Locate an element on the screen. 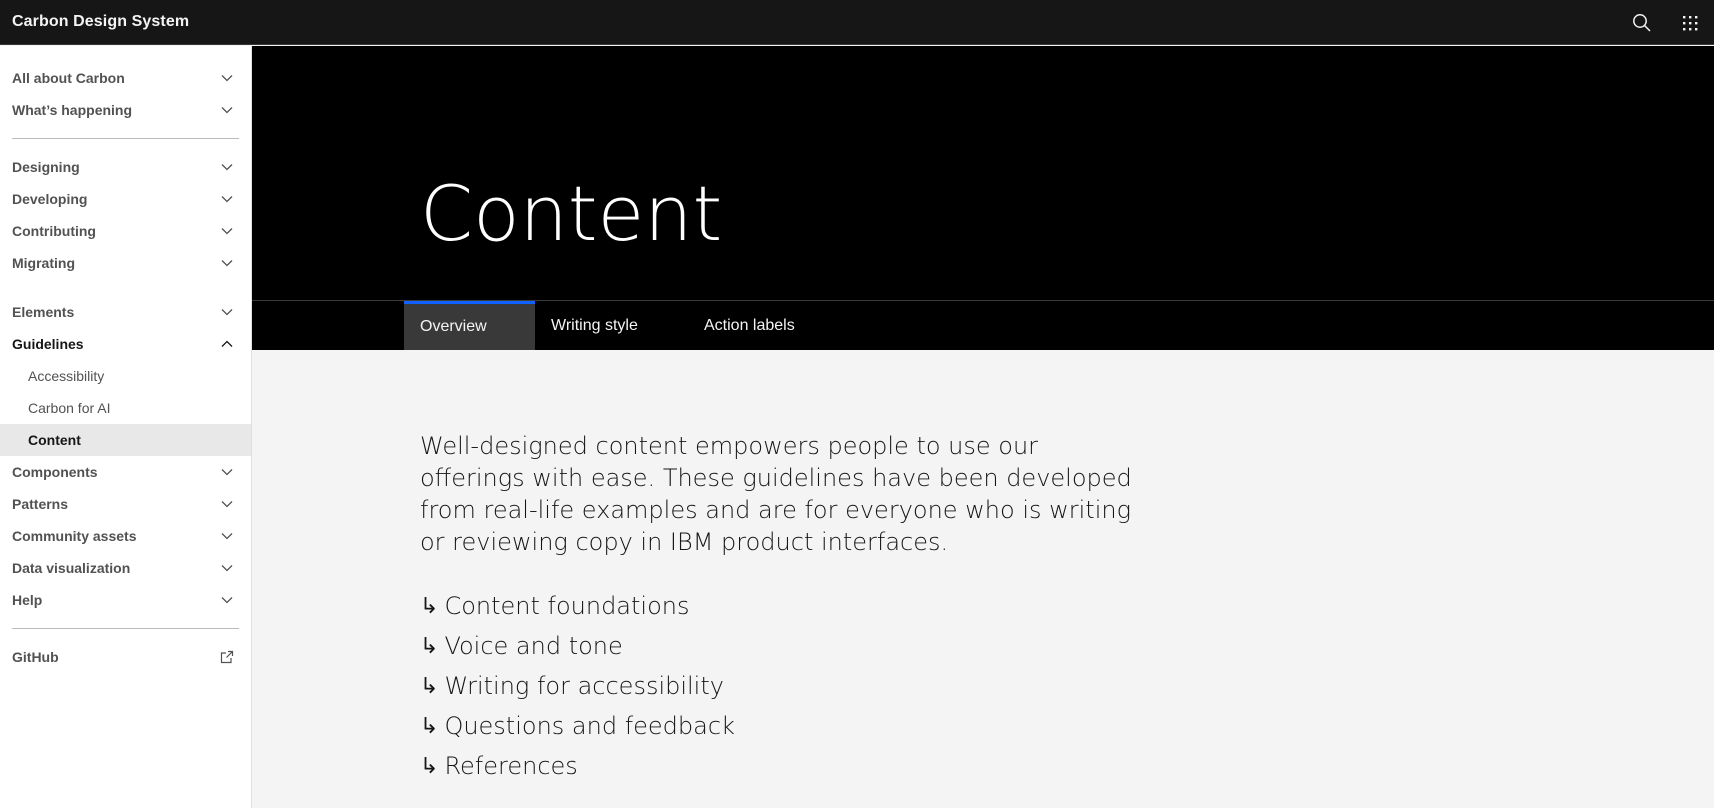  sidebar-subitem-carbon-for-ai: Carbon for AI is located at coordinates (125, 408).